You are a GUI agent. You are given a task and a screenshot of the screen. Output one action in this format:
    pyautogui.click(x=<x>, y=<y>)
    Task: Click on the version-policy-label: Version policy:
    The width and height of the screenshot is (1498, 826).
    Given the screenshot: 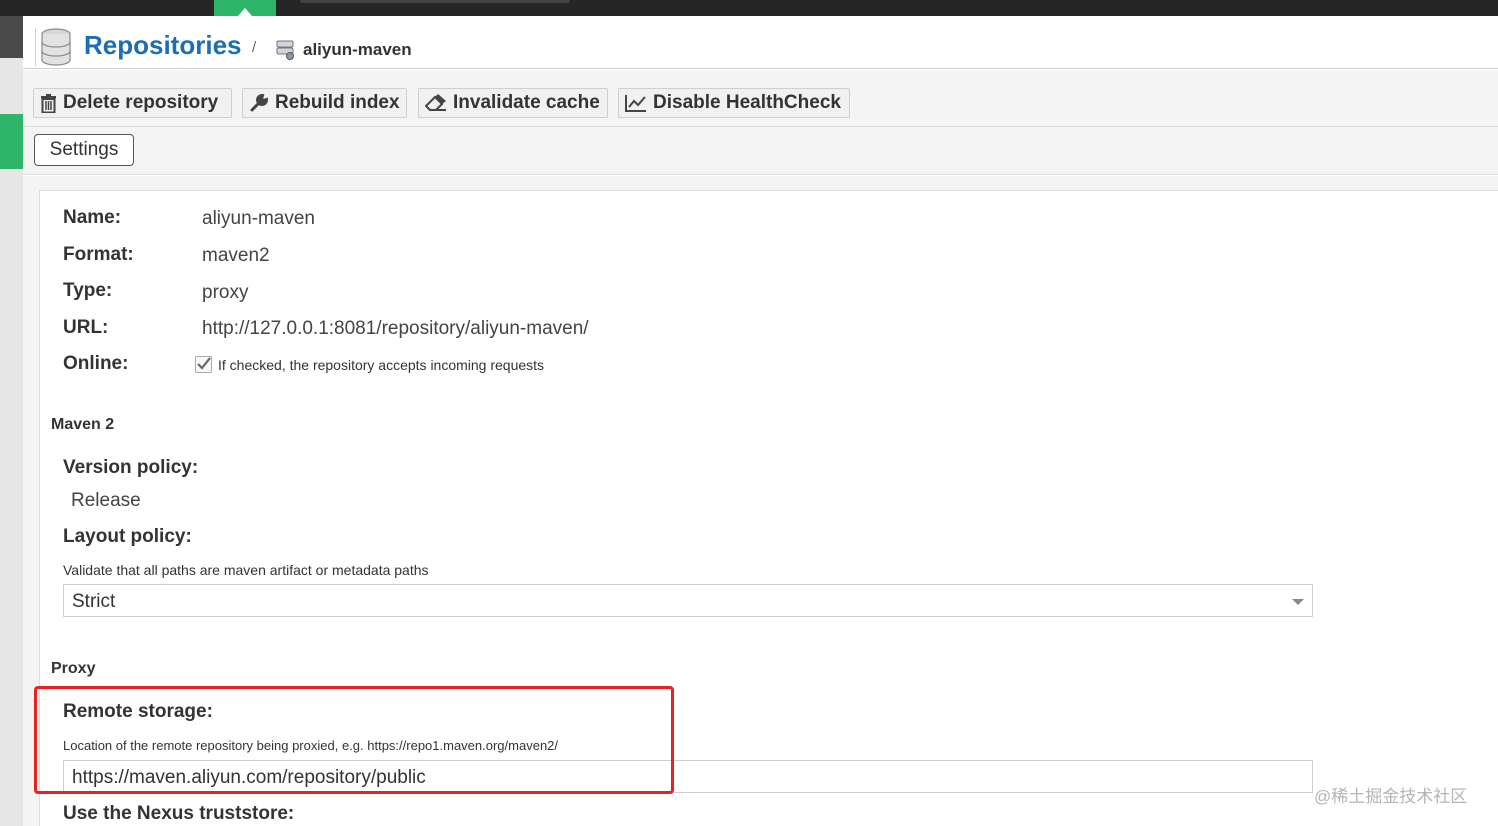 What is the action you would take?
    pyautogui.click(x=131, y=467)
    